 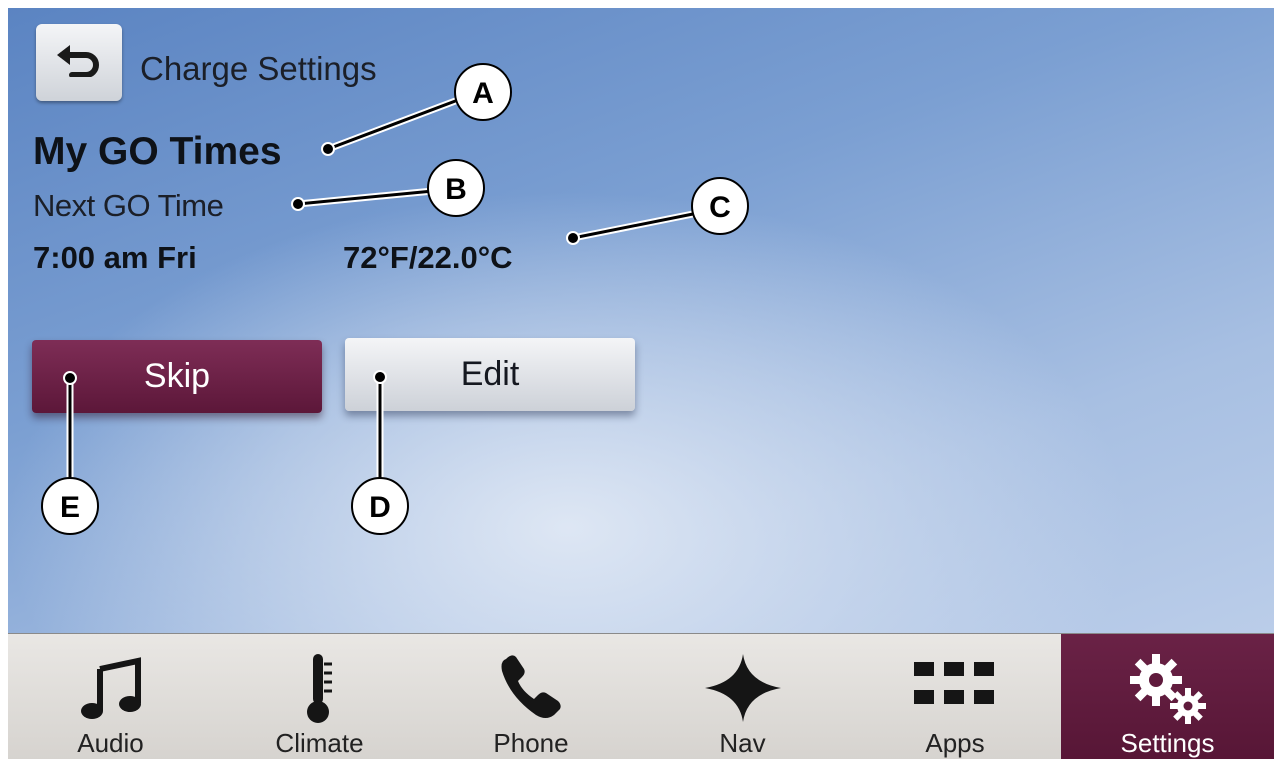 I want to click on callout-e-label: E, so click(x=70, y=507).